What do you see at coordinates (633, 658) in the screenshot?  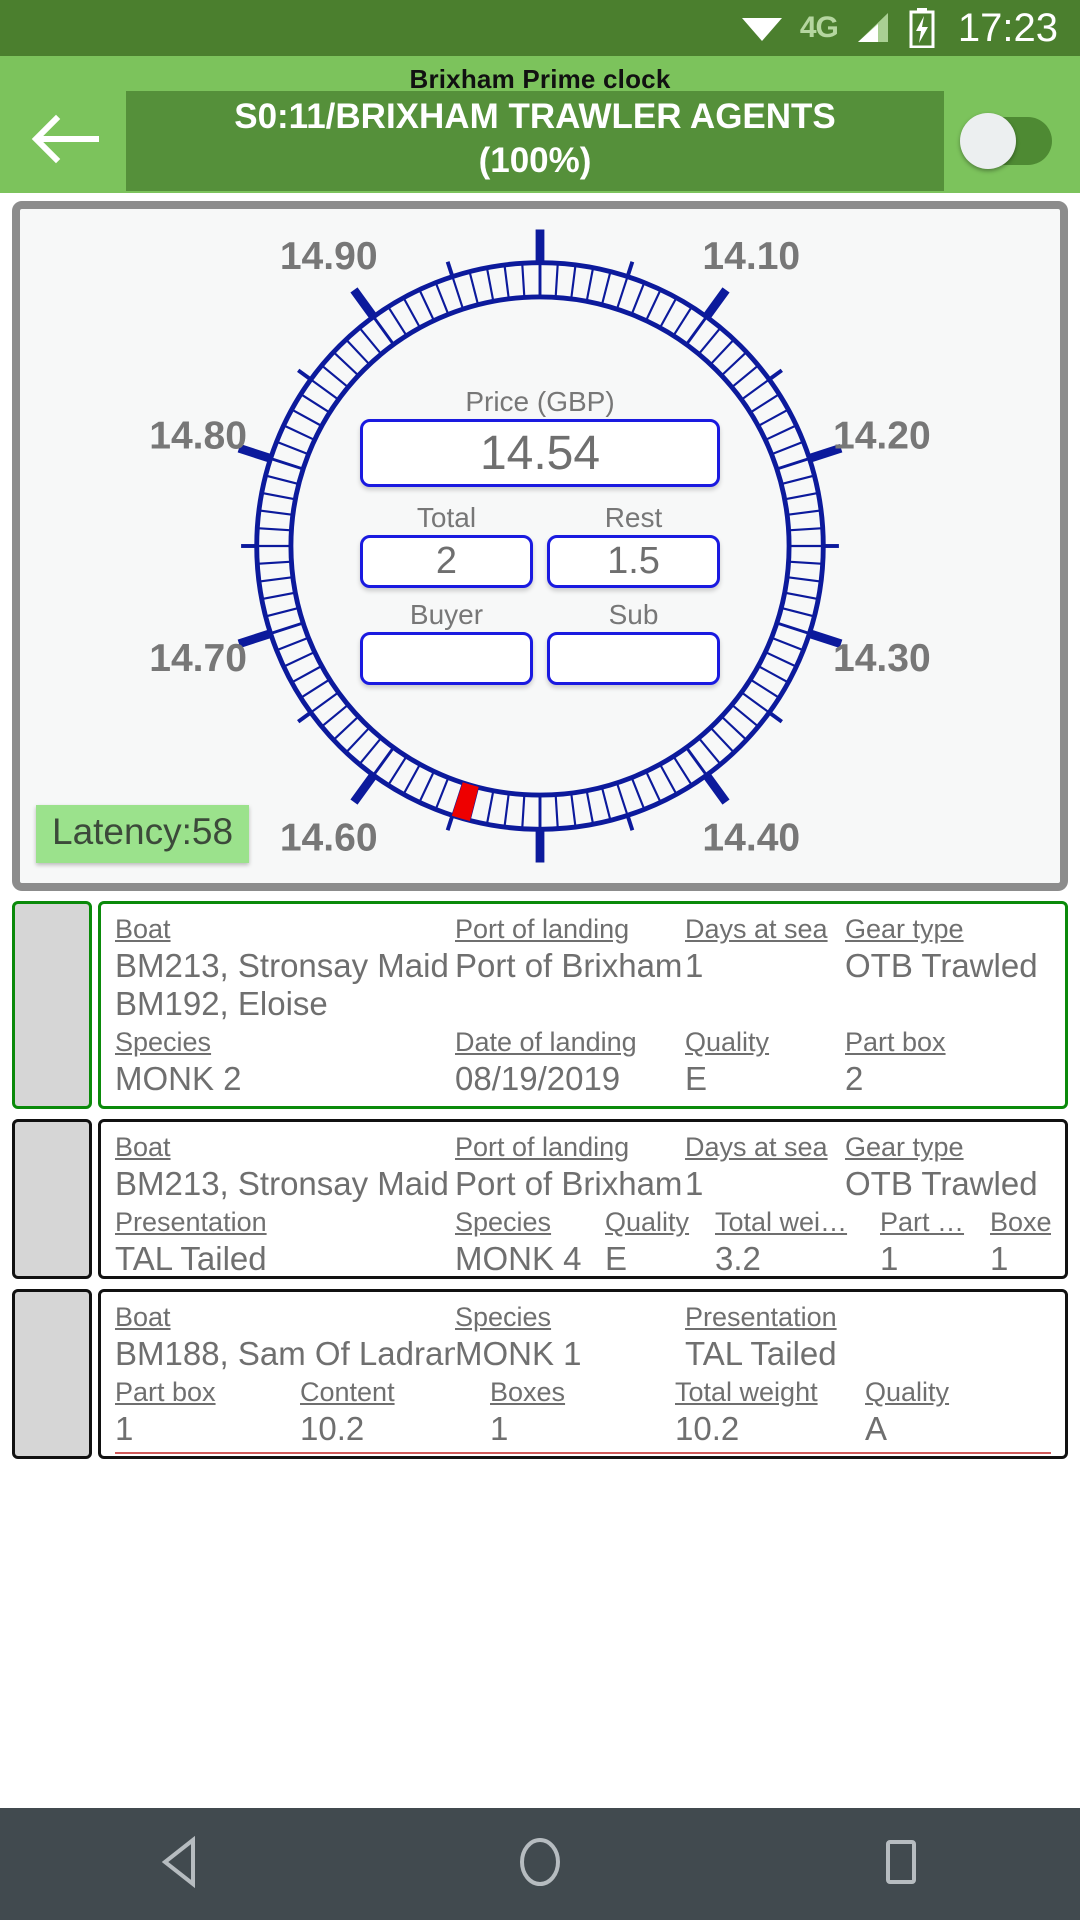 I see `sub-field` at bounding box center [633, 658].